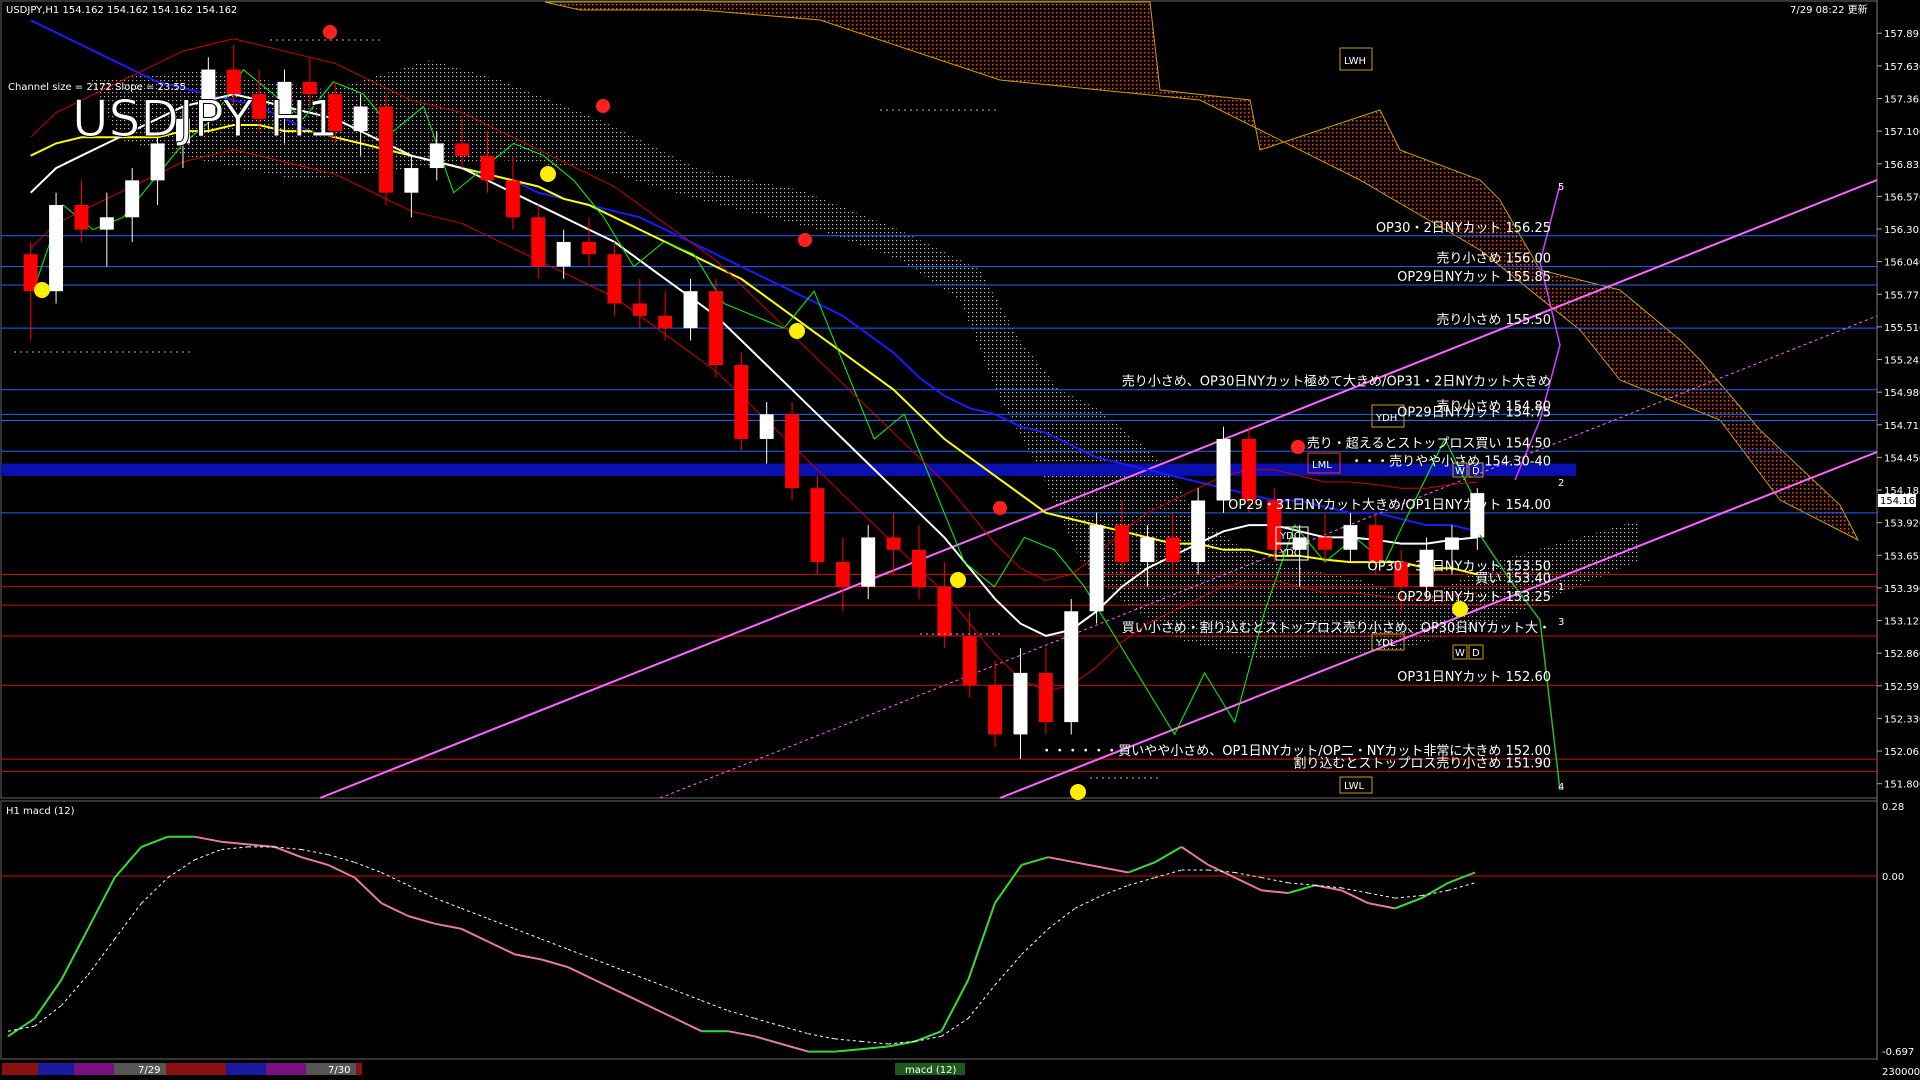  Describe the element at coordinates (931, 1070) in the screenshot. I see `footer-macd-label: macd (12)` at that location.